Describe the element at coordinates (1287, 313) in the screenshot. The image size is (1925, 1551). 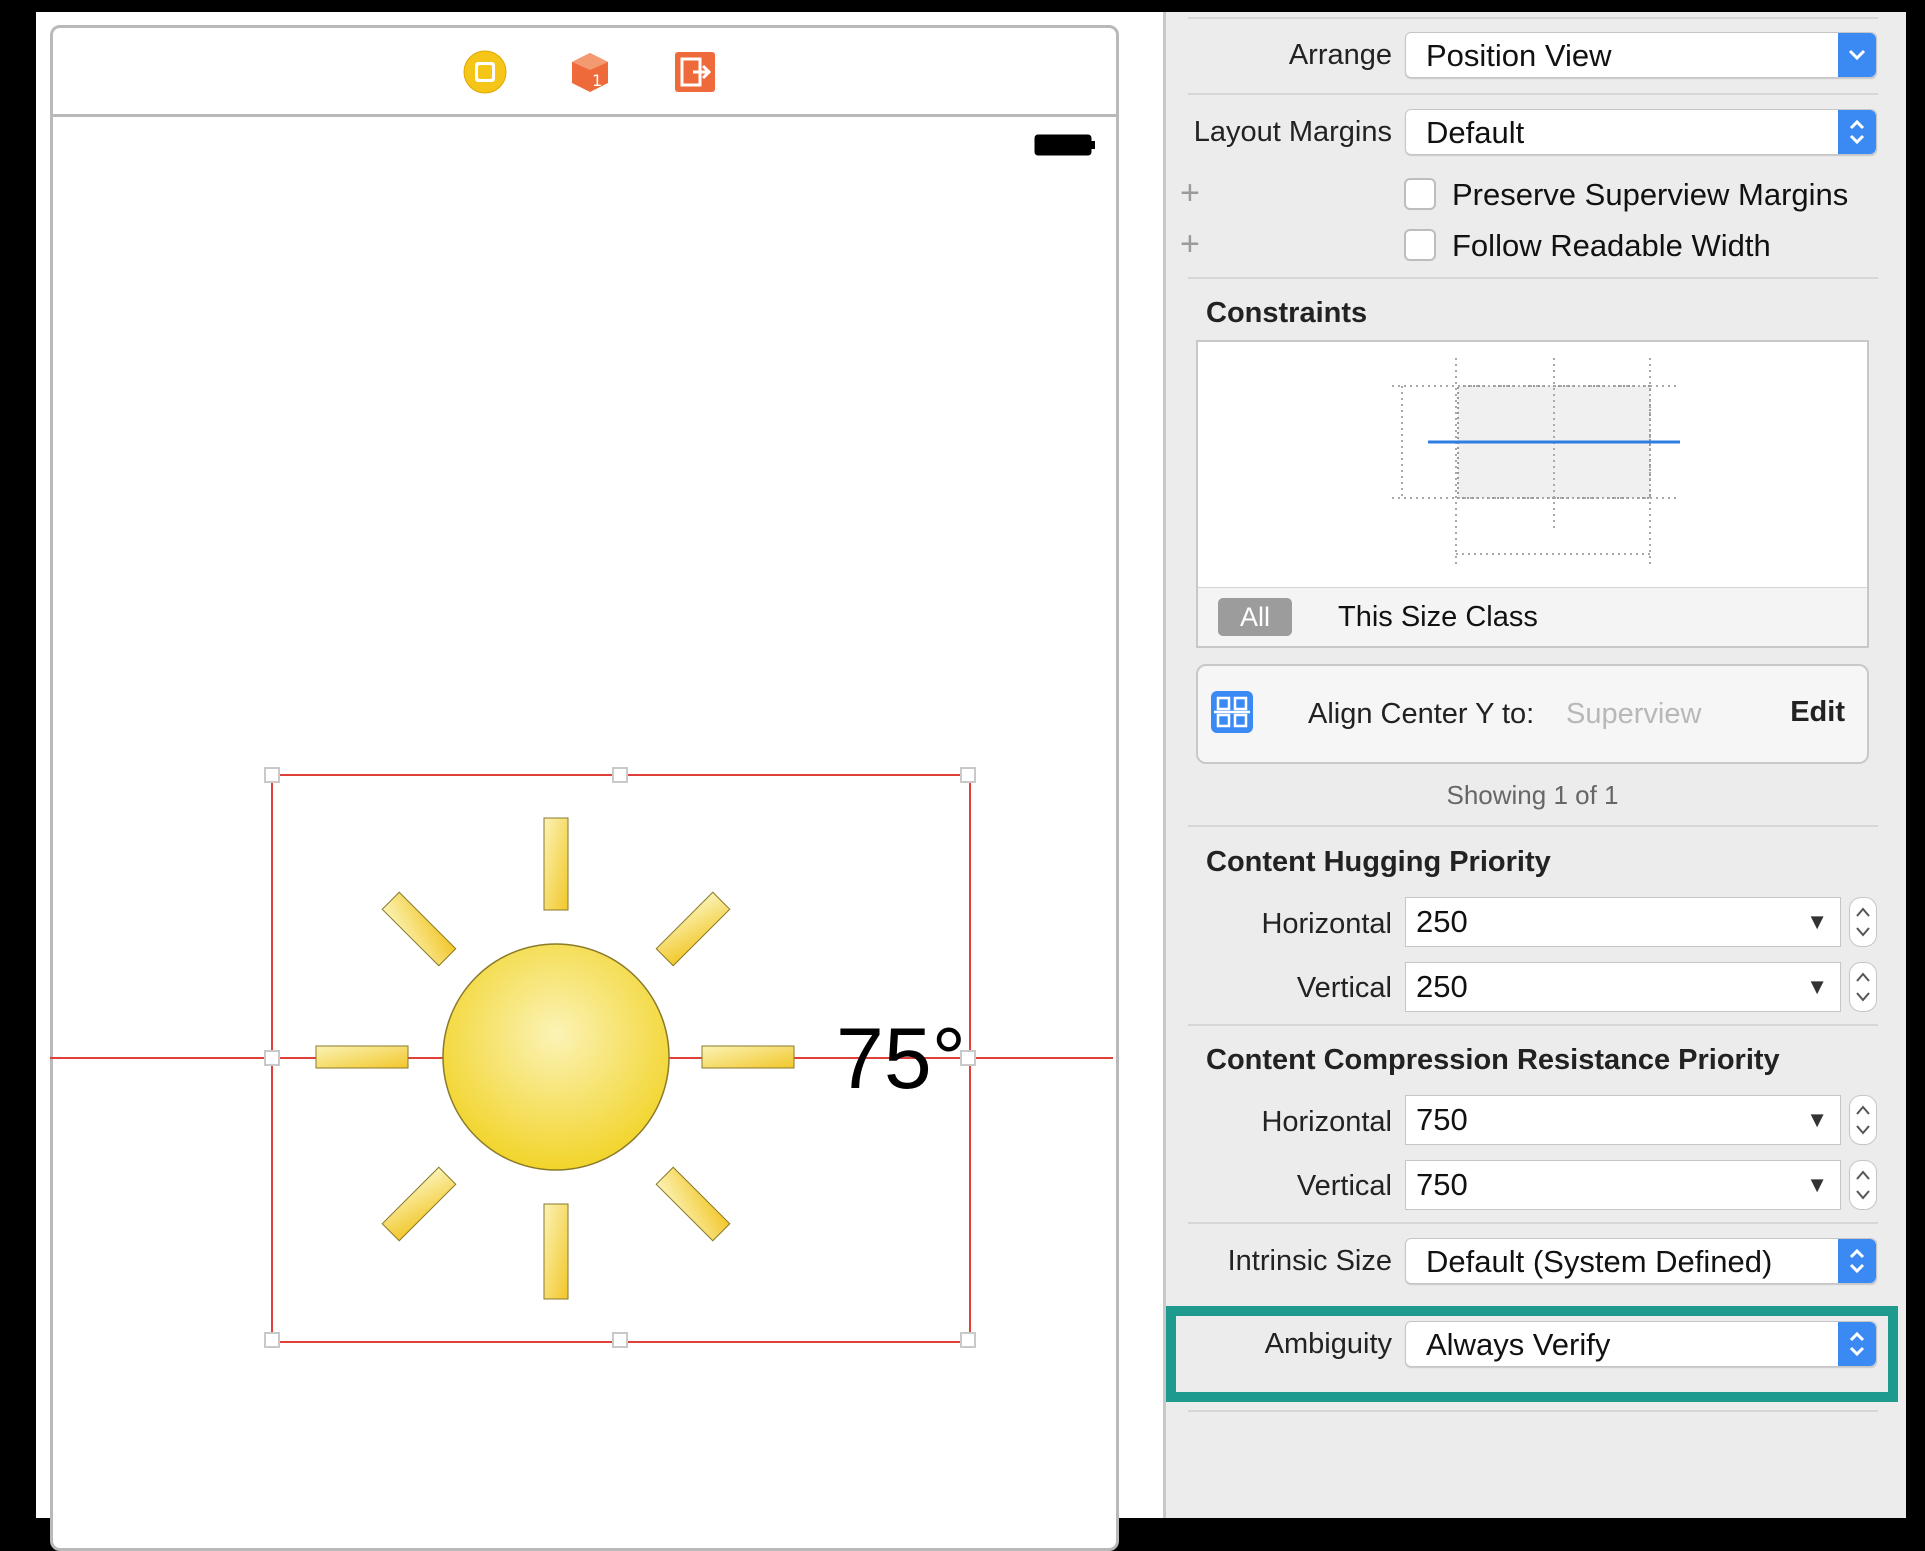
I see `constraints-title: Constraints` at that location.